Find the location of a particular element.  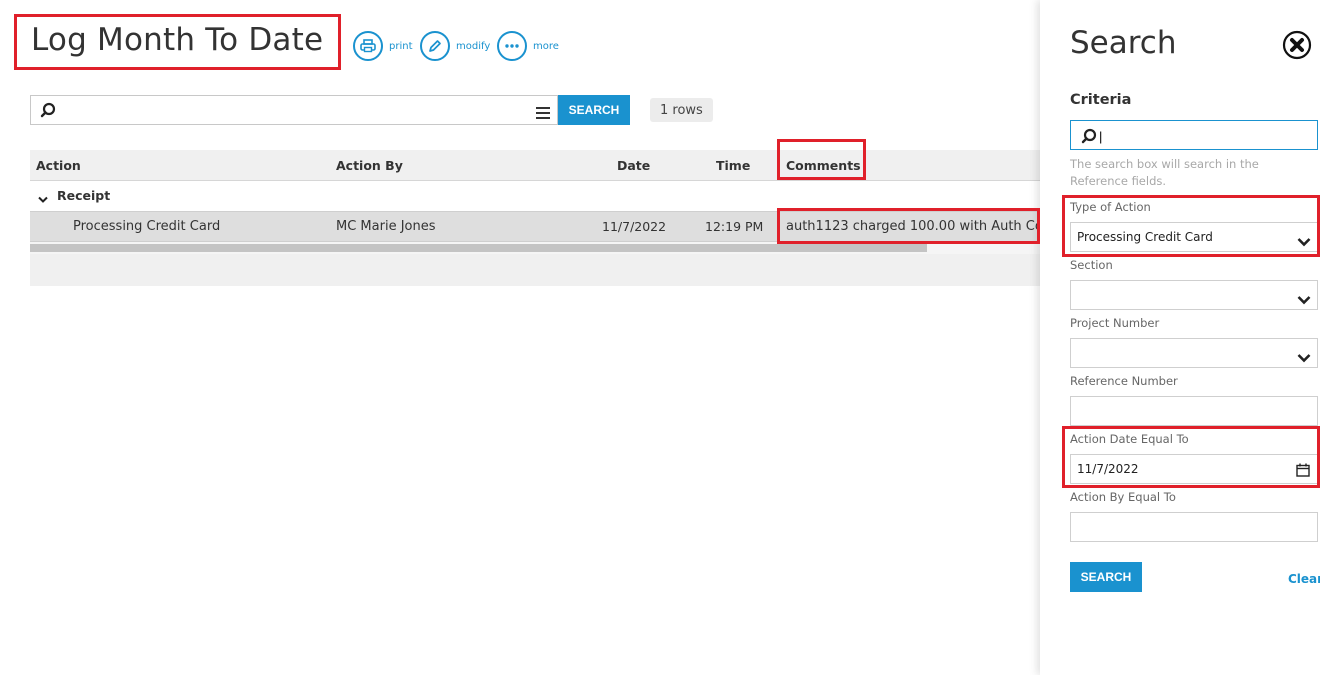

reference-number-label: Reference Number is located at coordinates (1124, 381).